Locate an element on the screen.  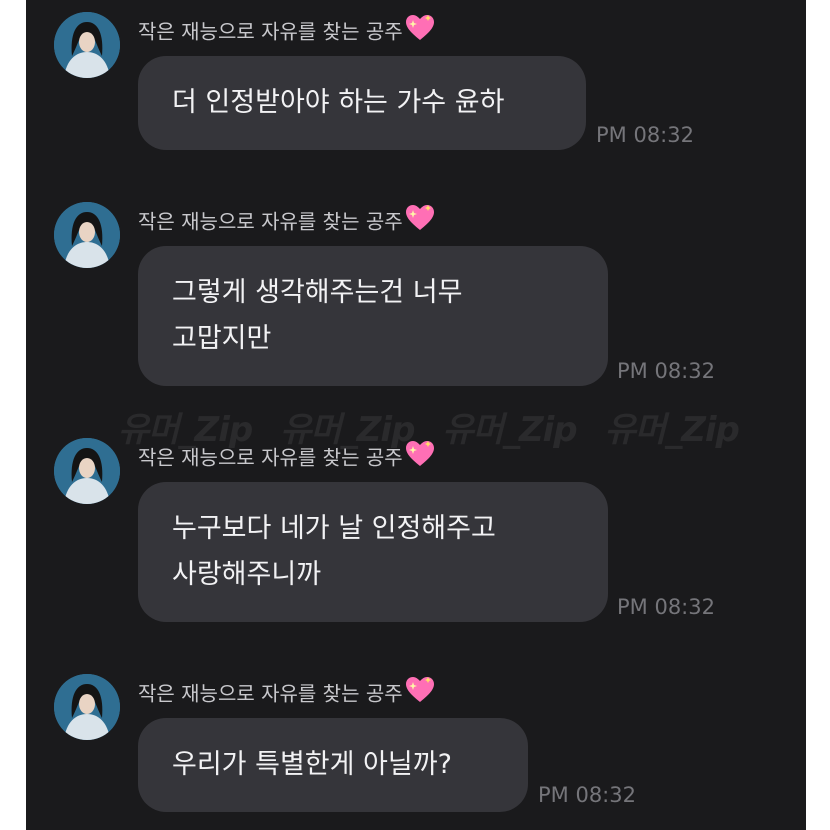
message-line: 누구보다 네가 날 인정해주고 is located at coordinates (334, 528).